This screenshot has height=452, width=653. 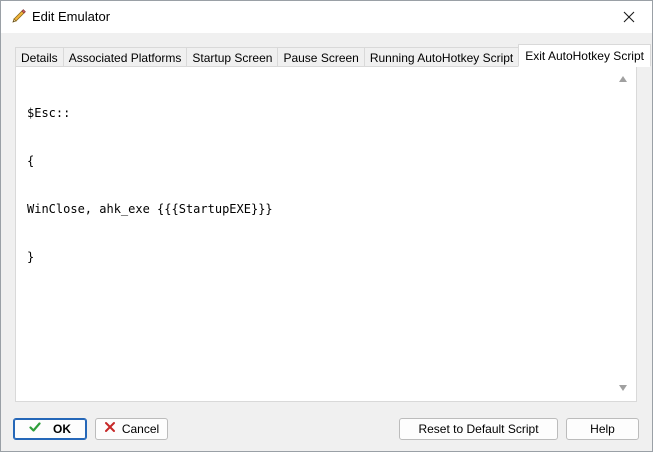 I want to click on code-line: }, so click(x=31, y=257).